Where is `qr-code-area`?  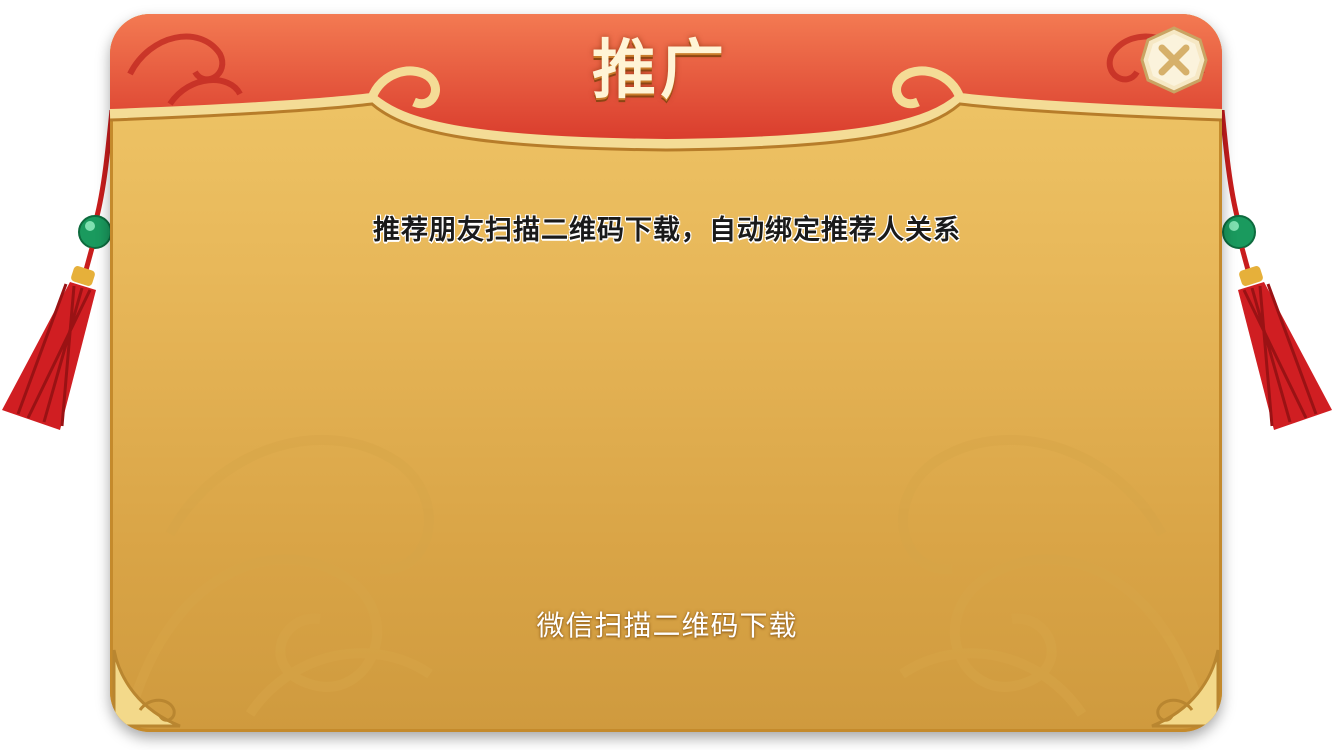 qr-code-area is located at coordinates (667, 440).